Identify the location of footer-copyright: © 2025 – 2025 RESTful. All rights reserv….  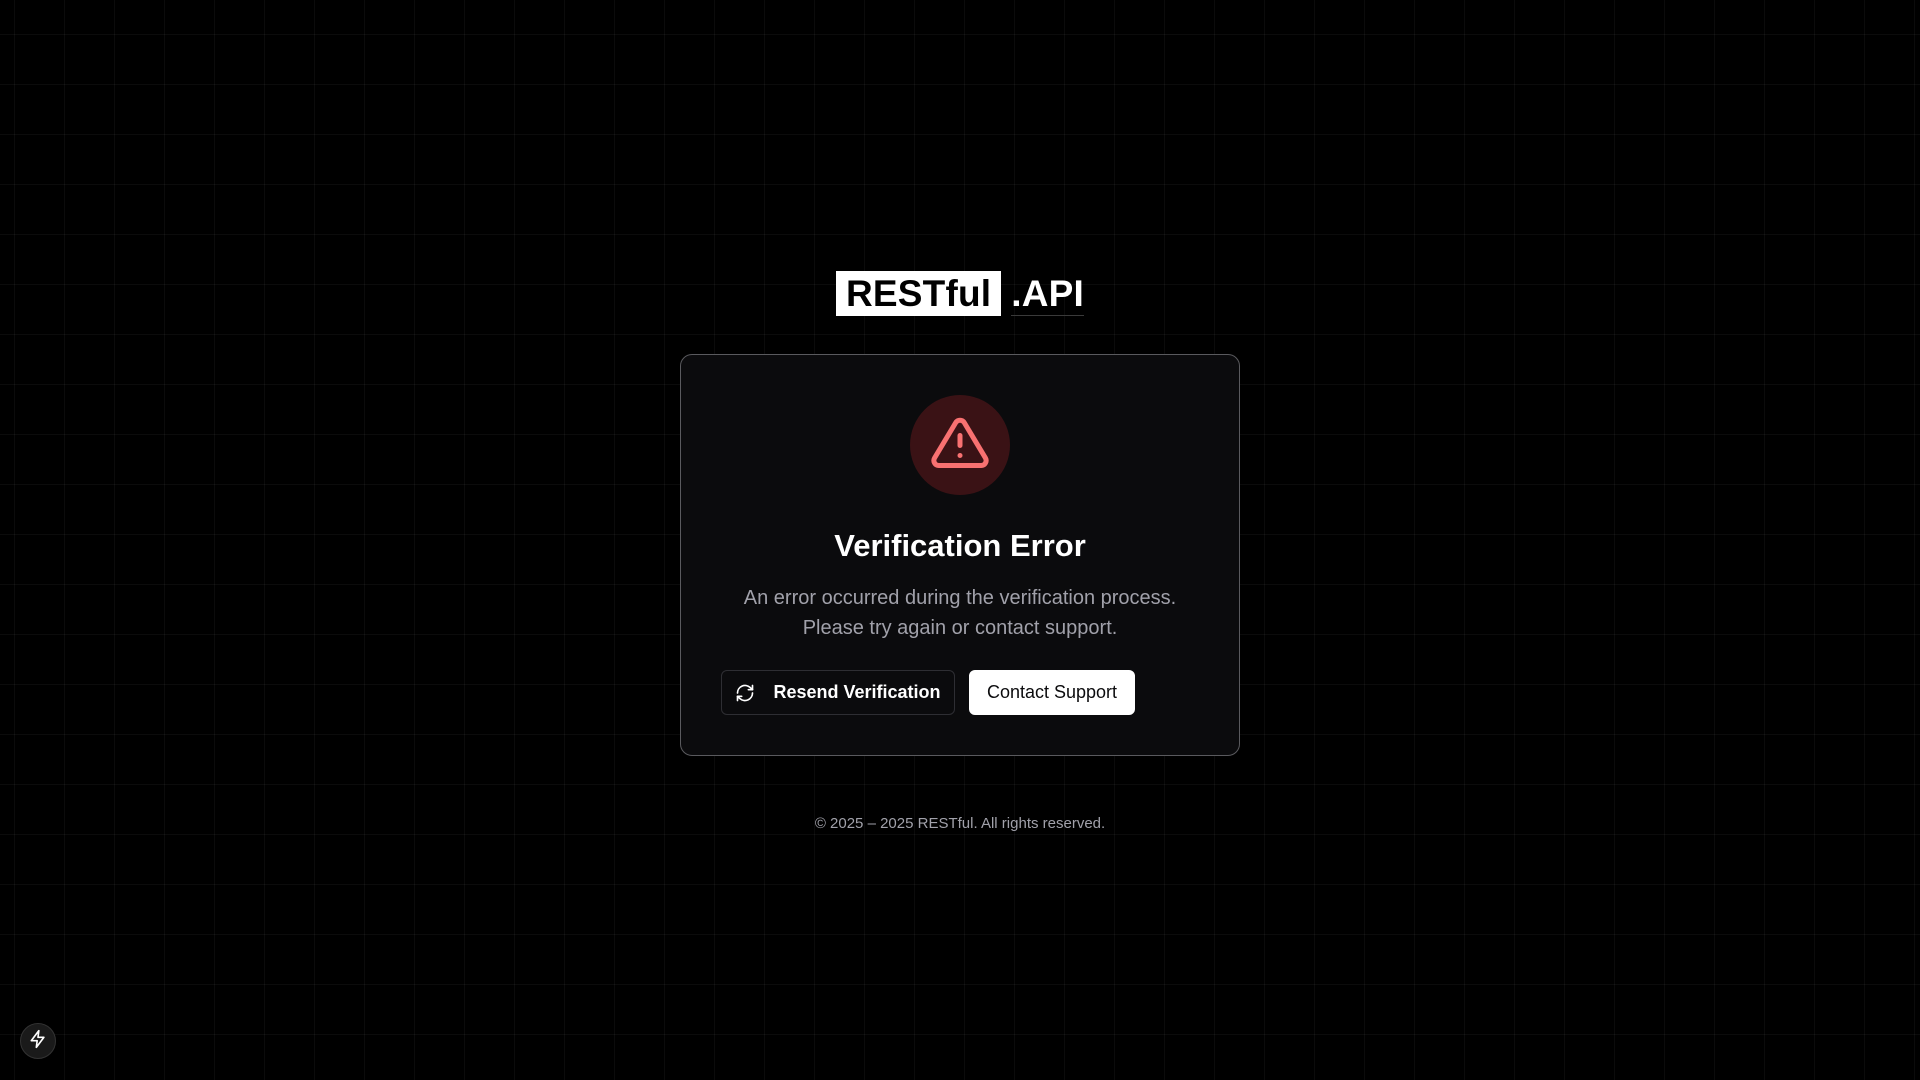
(960, 823).